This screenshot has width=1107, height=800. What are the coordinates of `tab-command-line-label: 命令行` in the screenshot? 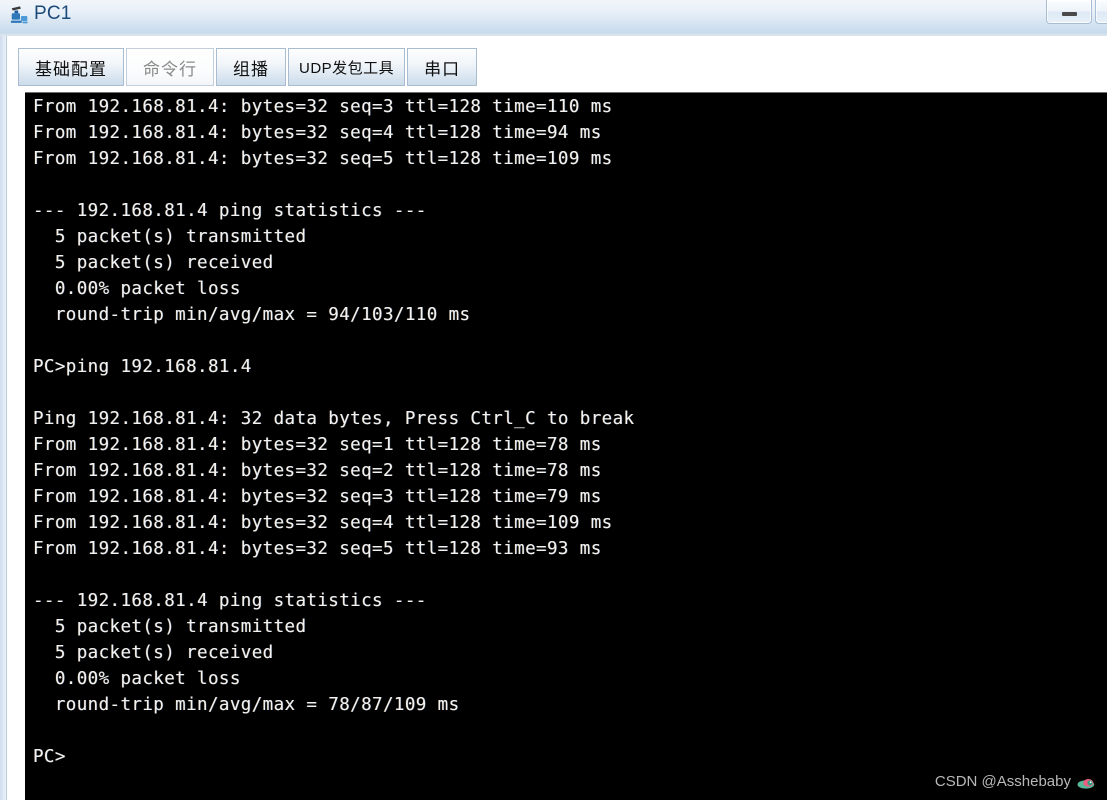 It's located at (170, 69).